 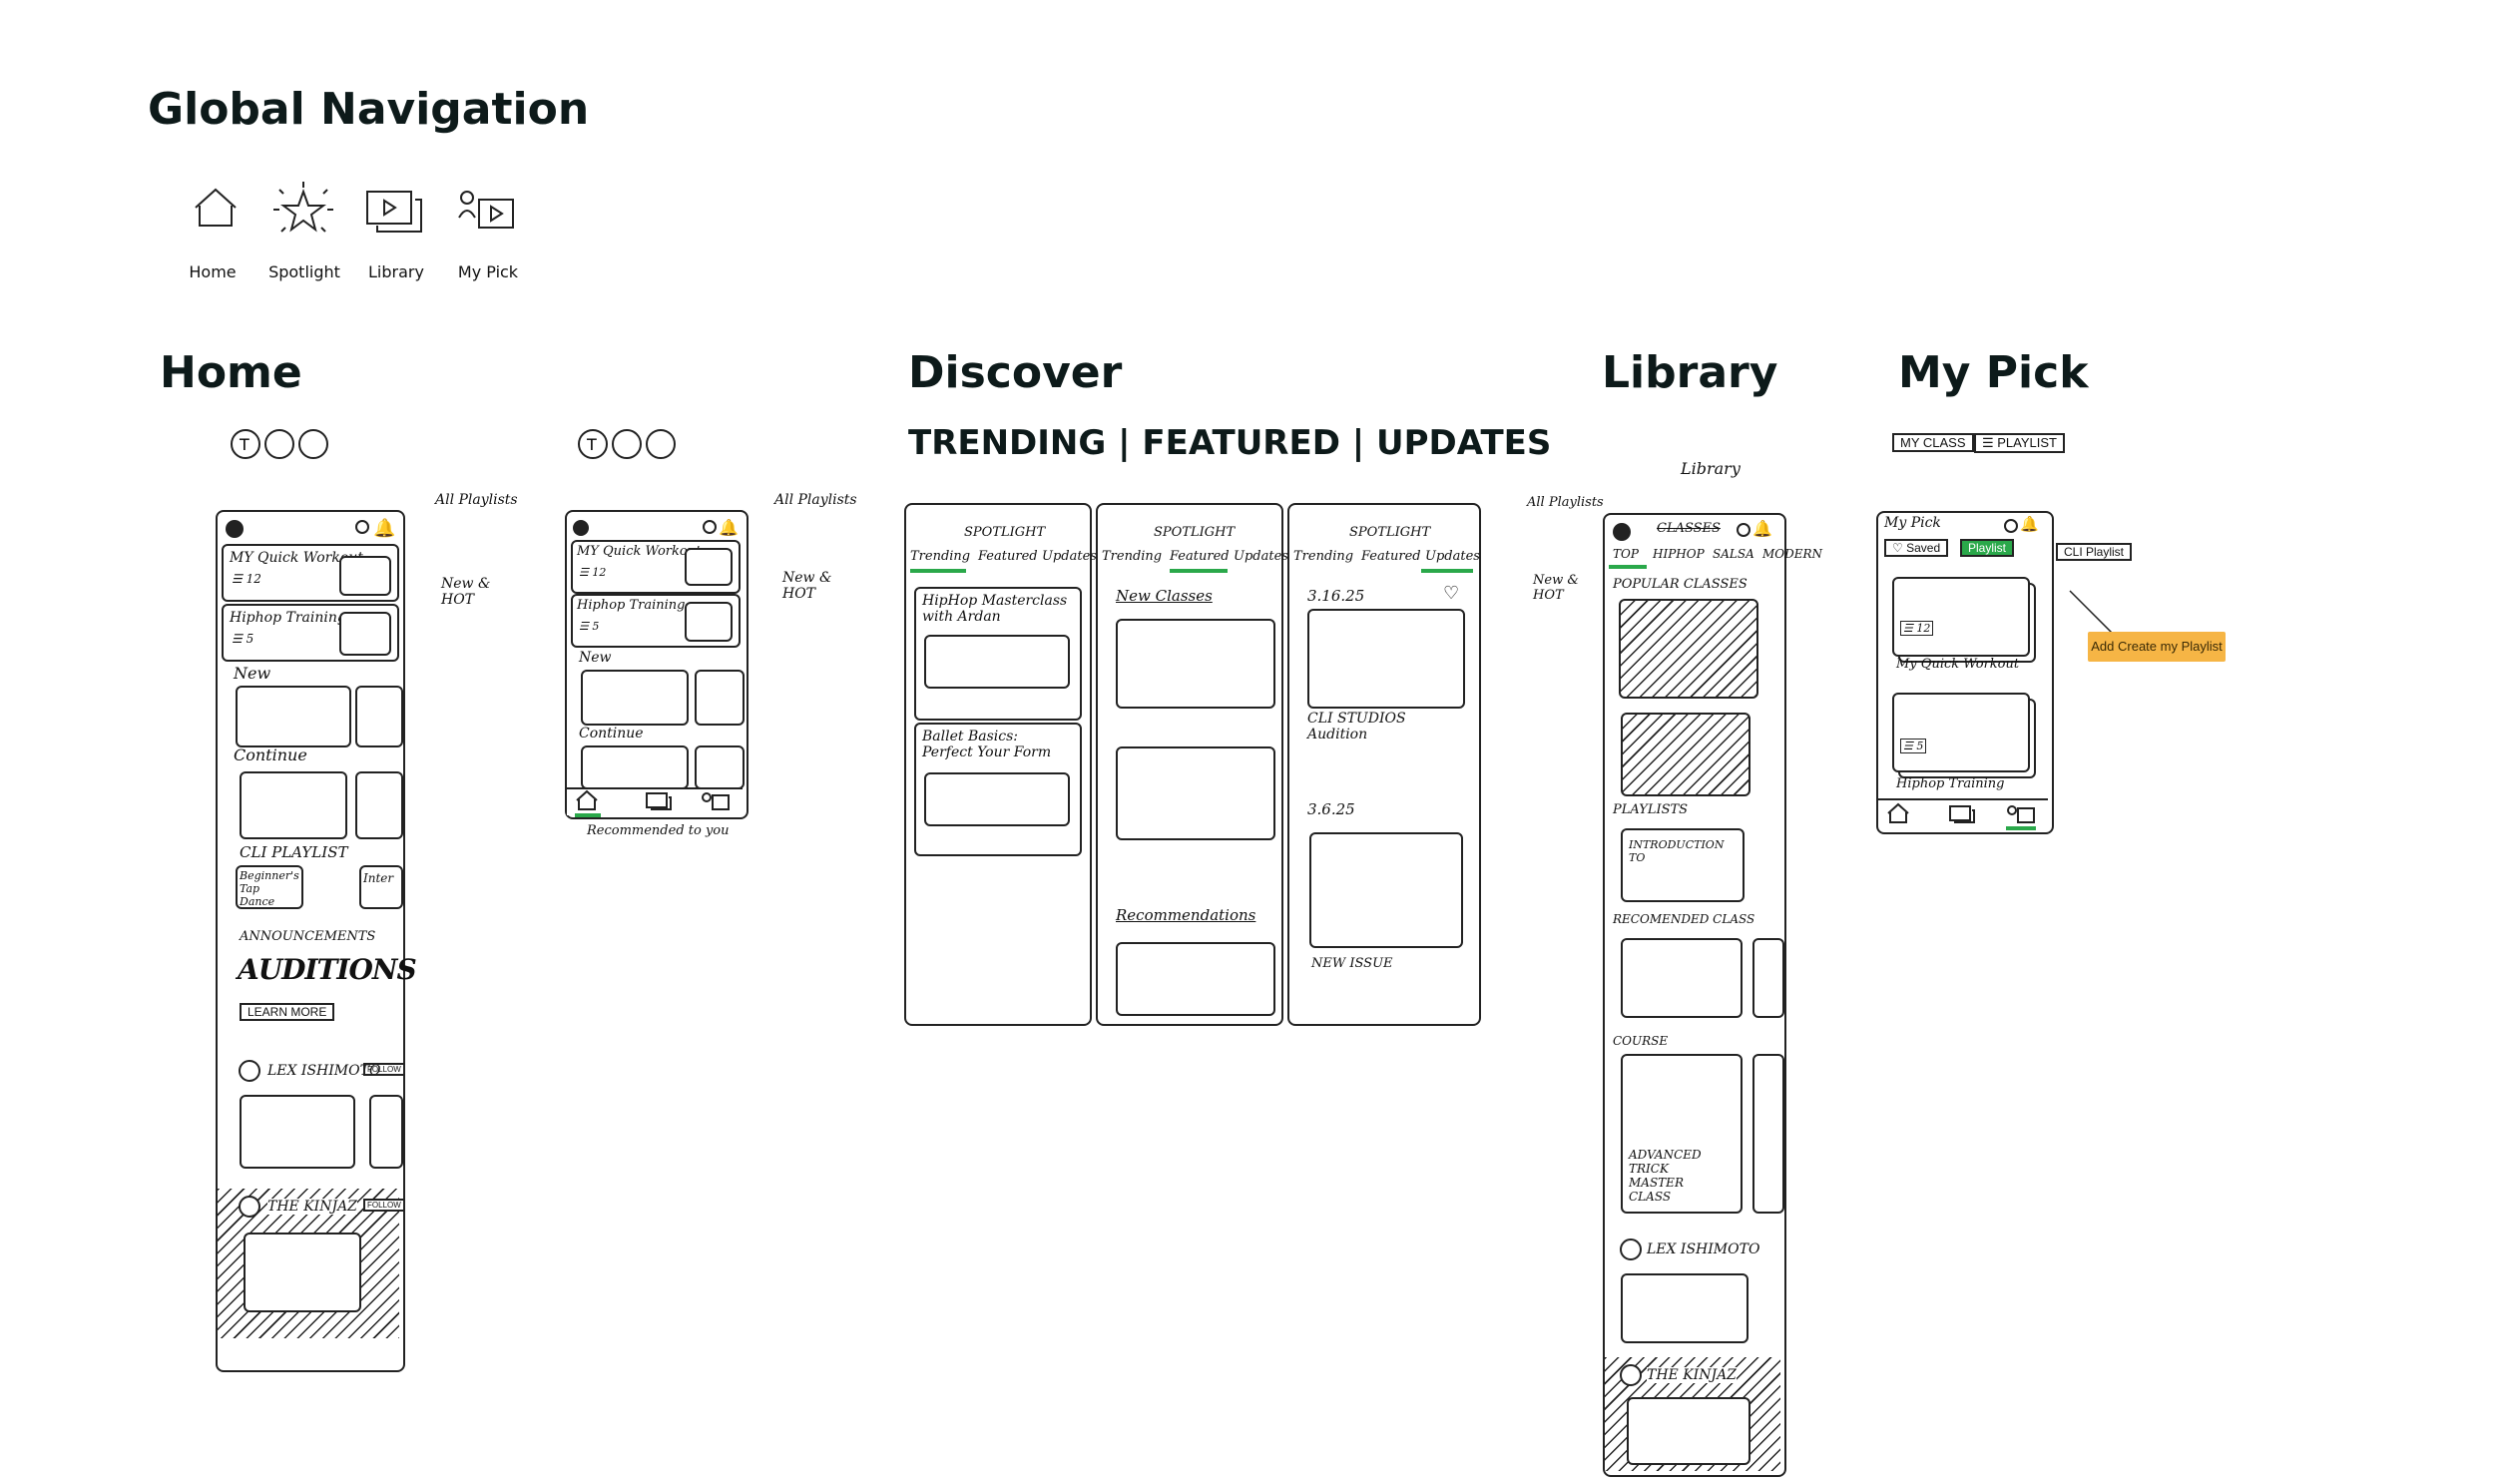 I want to click on recommendations-label: Recommendations, so click(x=1186, y=915).